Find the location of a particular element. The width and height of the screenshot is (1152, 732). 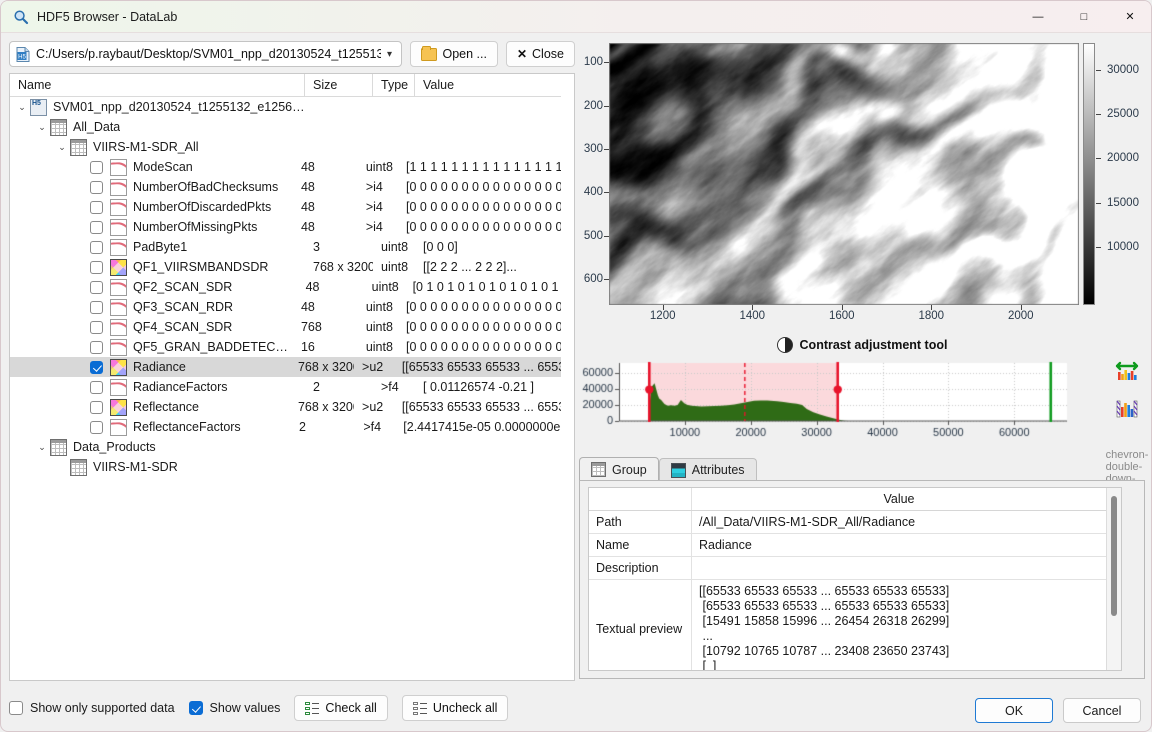

tree-item-size-cell: 768 x 3200 is located at coordinates (326, 407).